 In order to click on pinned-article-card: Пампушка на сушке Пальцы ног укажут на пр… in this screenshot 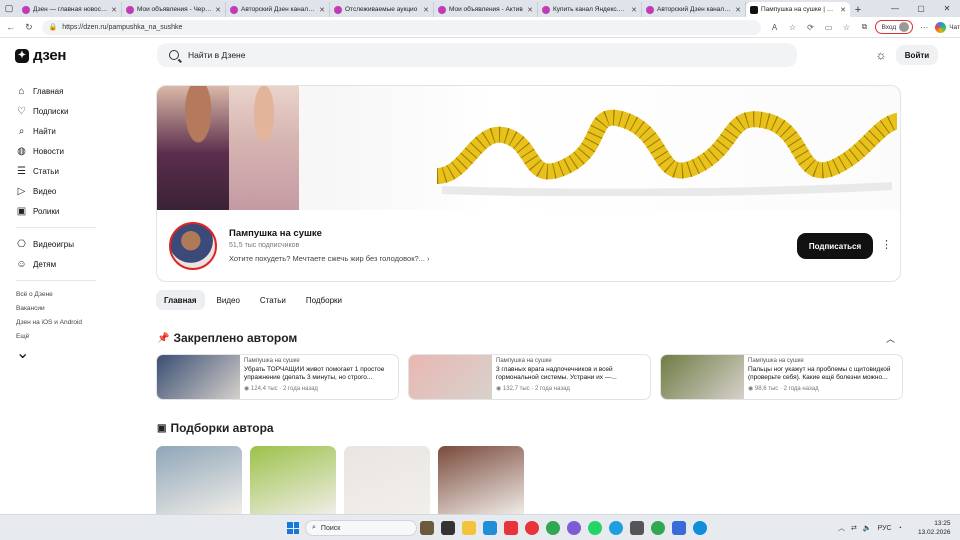, I will do `click(781, 377)`.